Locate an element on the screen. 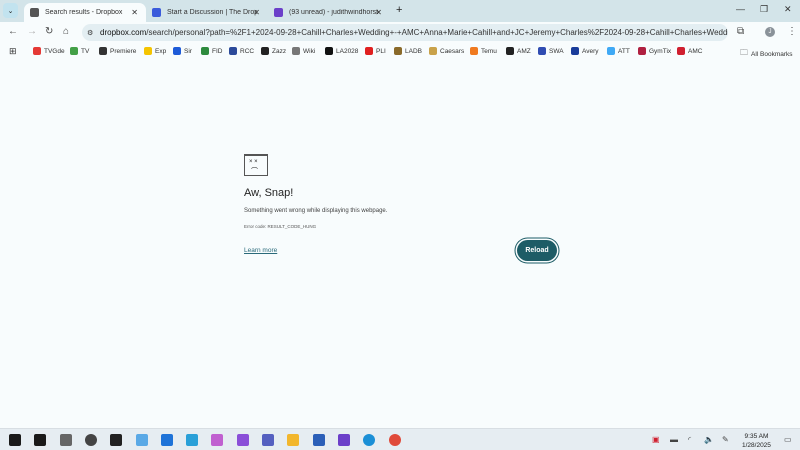 The height and width of the screenshot is (450, 800). task-view-icon is located at coordinates (65, 440).